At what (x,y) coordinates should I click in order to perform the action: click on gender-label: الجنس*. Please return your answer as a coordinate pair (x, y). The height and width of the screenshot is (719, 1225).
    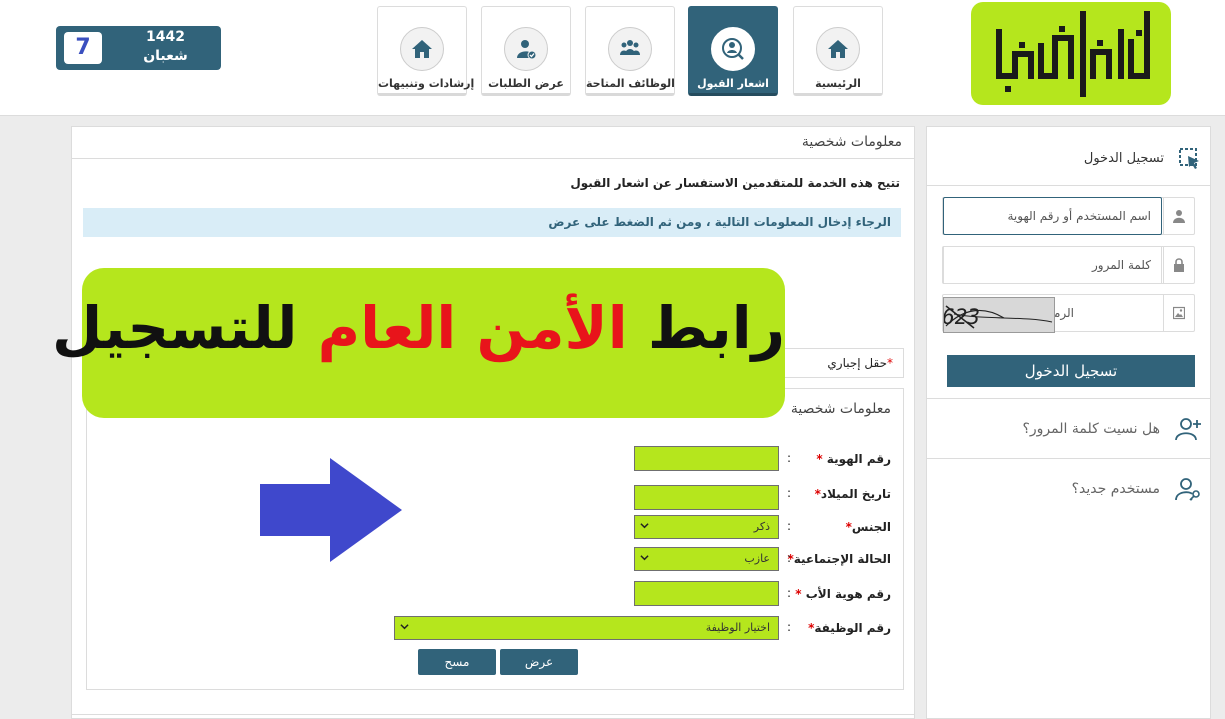
    Looking at the image, I should click on (868, 527).